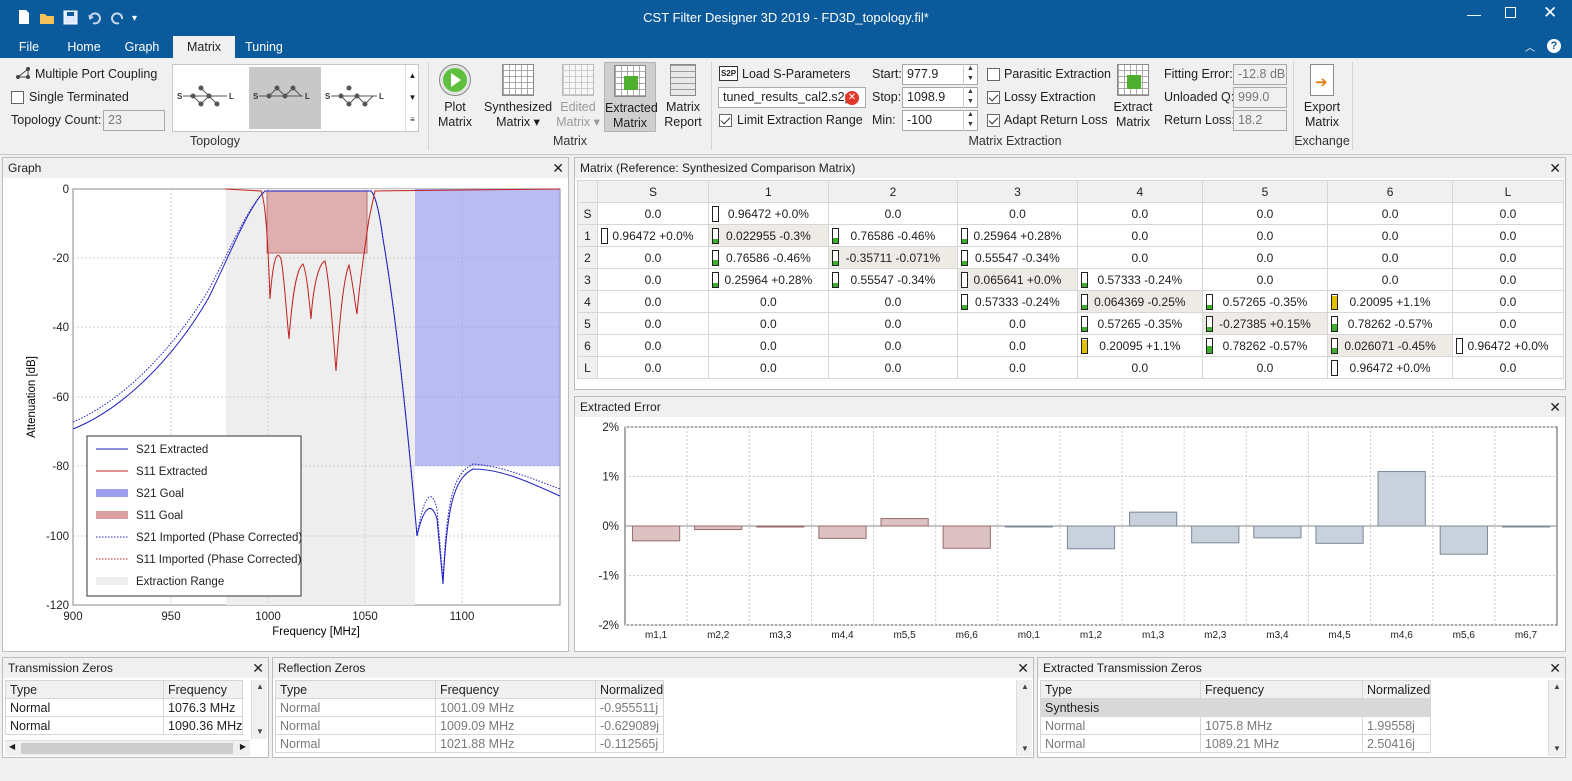 The width and height of the screenshot is (1572, 781). I want to click on min-spin: ▲ ▼, so click(970, 120).